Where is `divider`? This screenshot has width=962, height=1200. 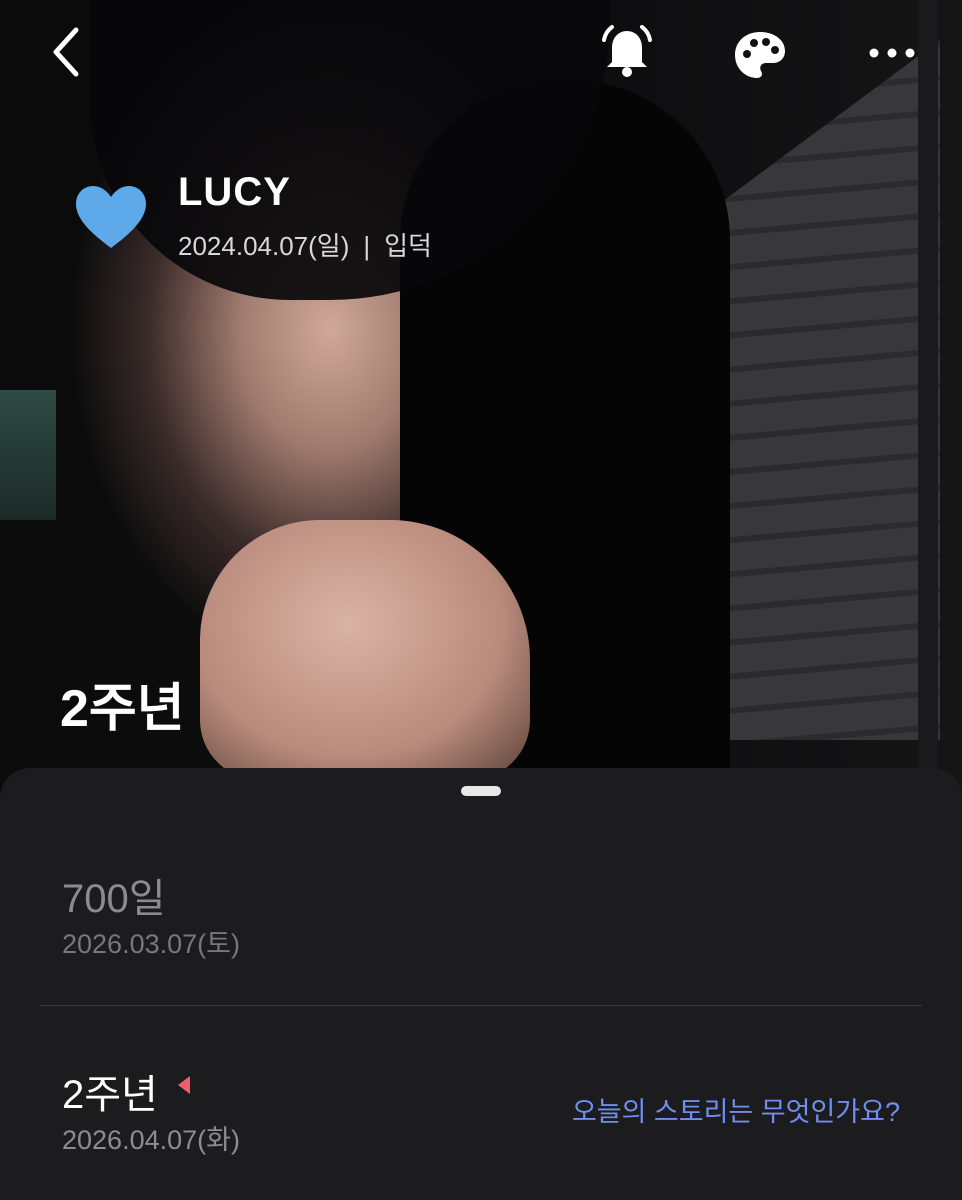
divider is located at coordinates (481, 1005).